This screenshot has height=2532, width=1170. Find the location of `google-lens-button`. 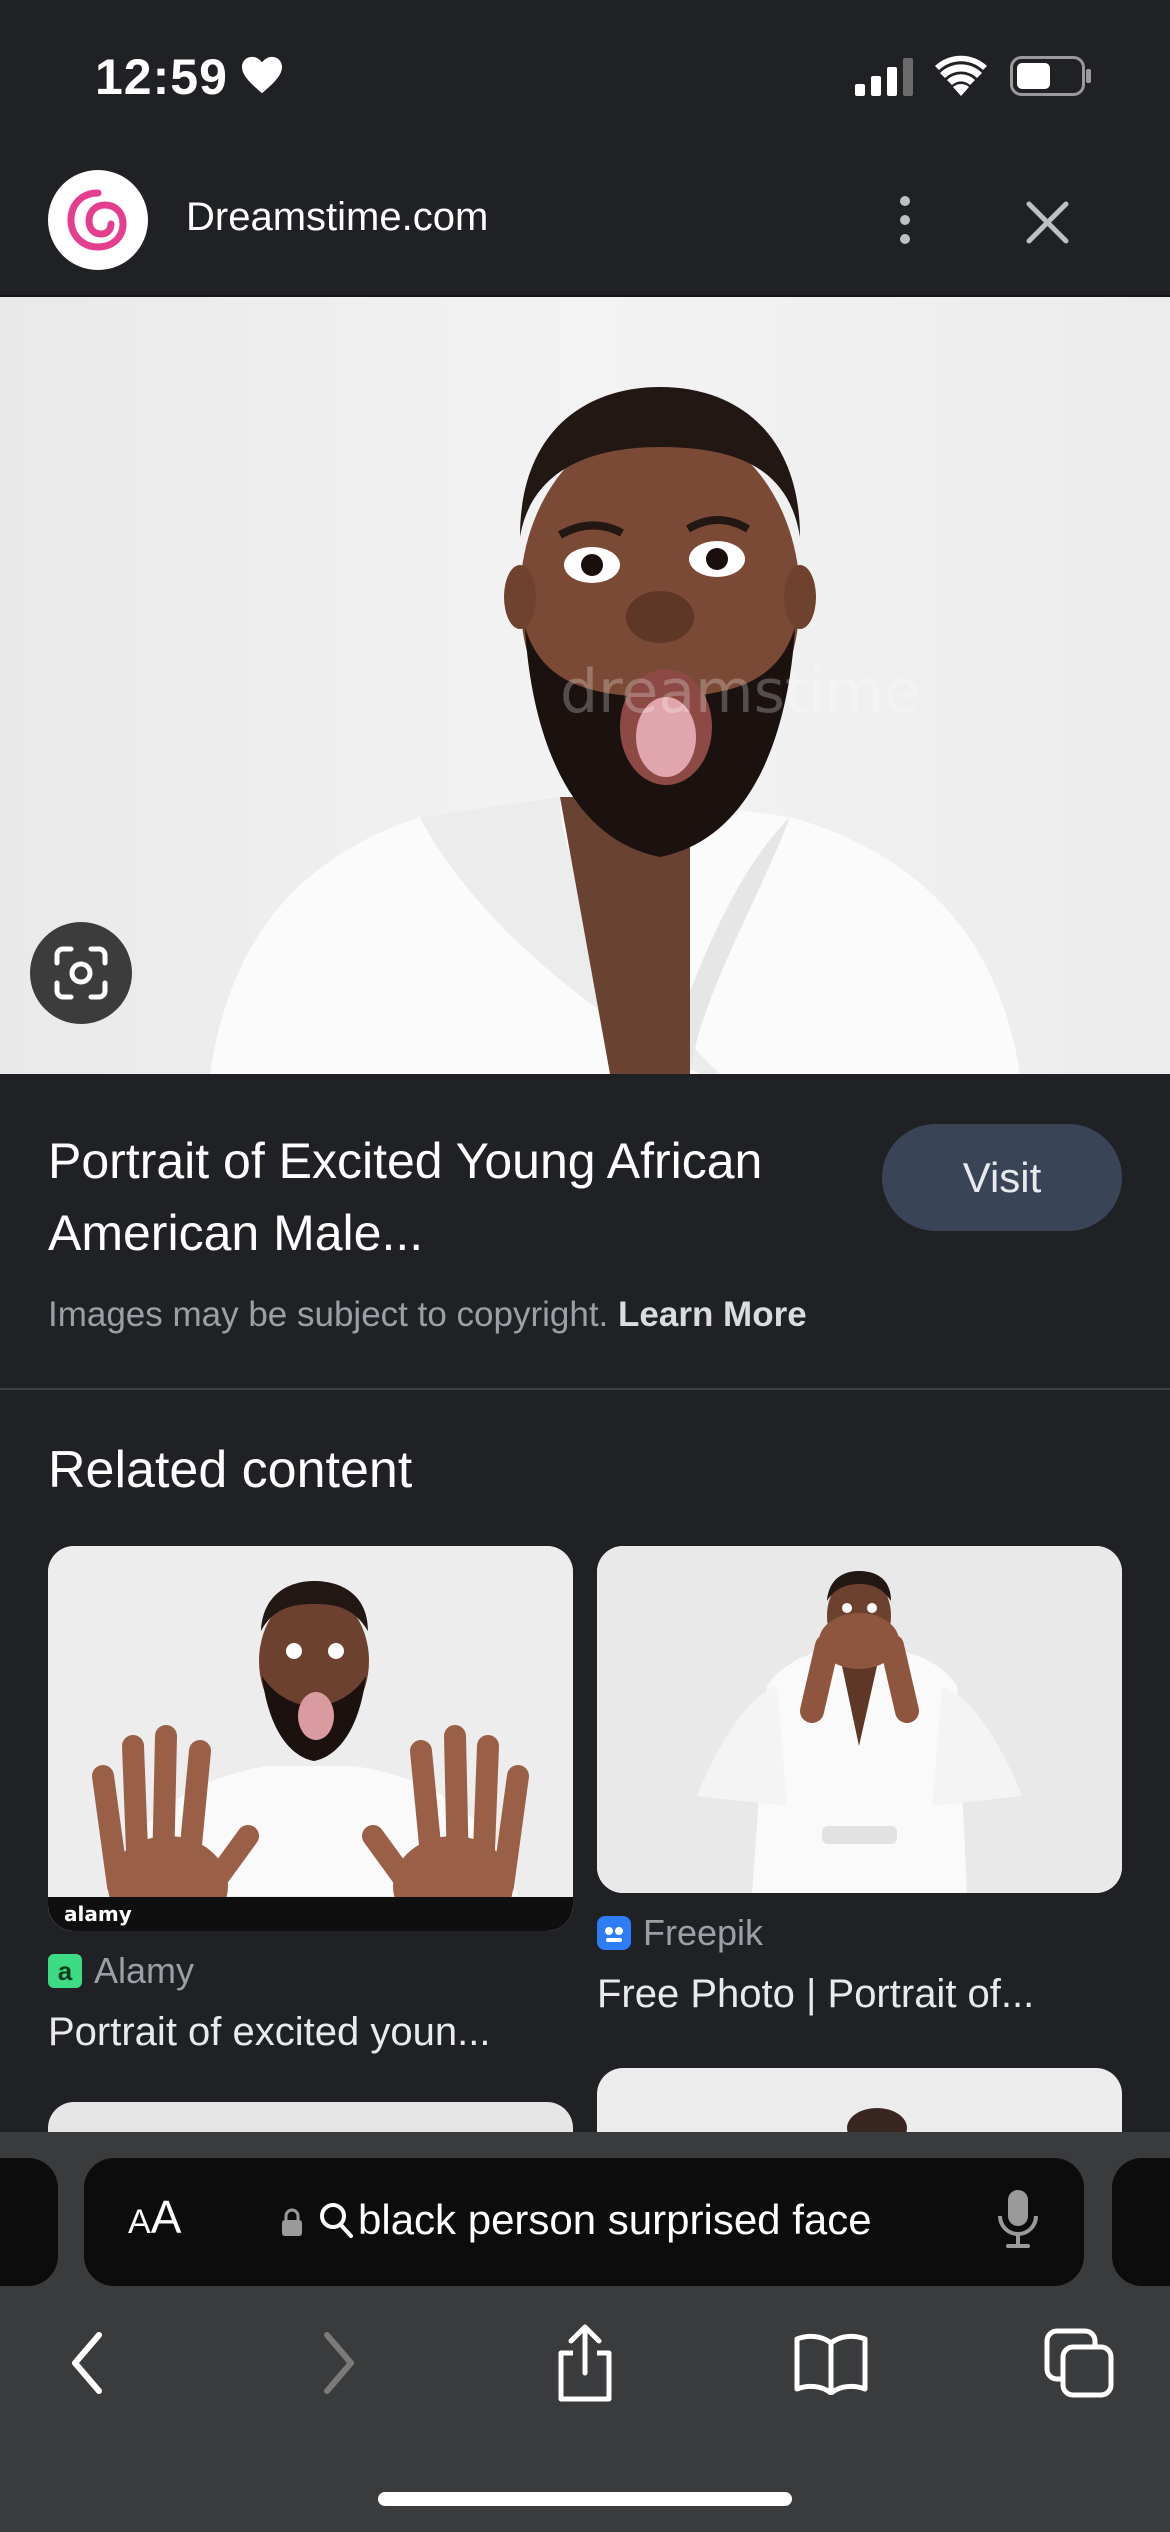

google-lens-button is located at coordinates (81, 973).